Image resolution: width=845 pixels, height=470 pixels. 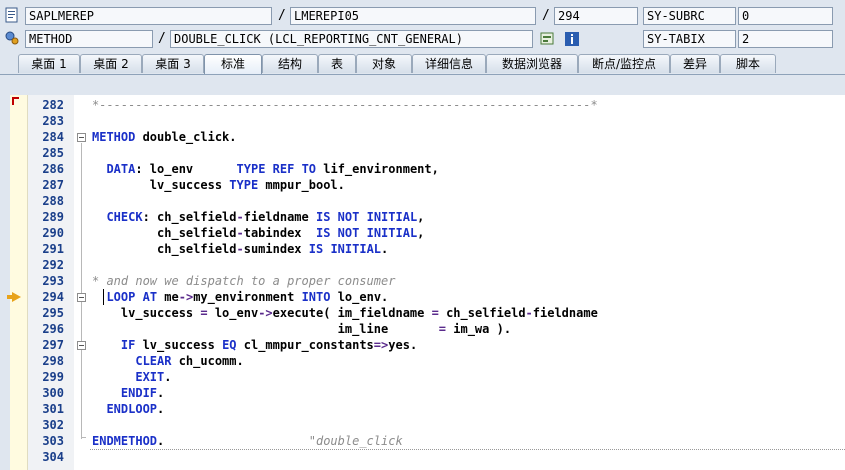 I want to click on line-number: 285, so click(x=53, y=153).